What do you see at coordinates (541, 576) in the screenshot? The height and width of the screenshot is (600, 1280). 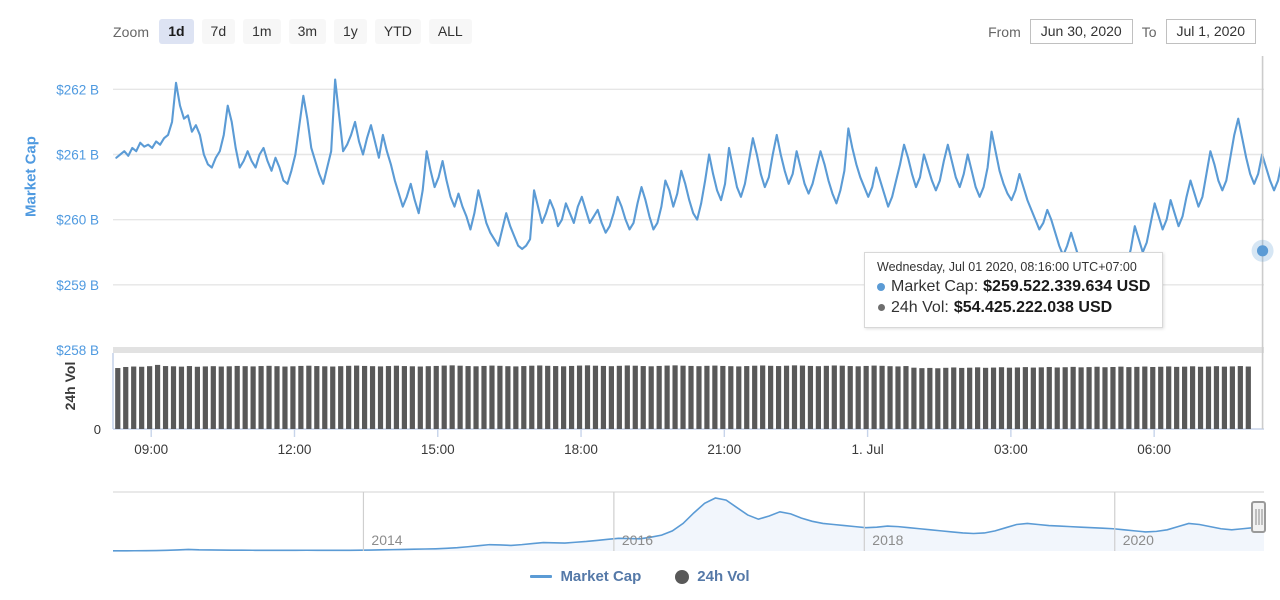 I see `legend-line-market-cap-icon` at bounding box center [541, 576].